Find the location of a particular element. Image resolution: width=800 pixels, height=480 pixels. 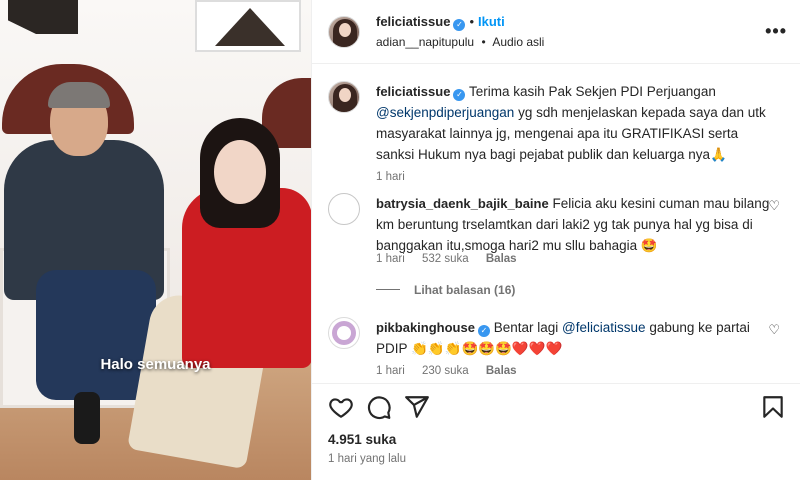

audio-user-link: adian__napitupulu is located at coordinates (425, 42).